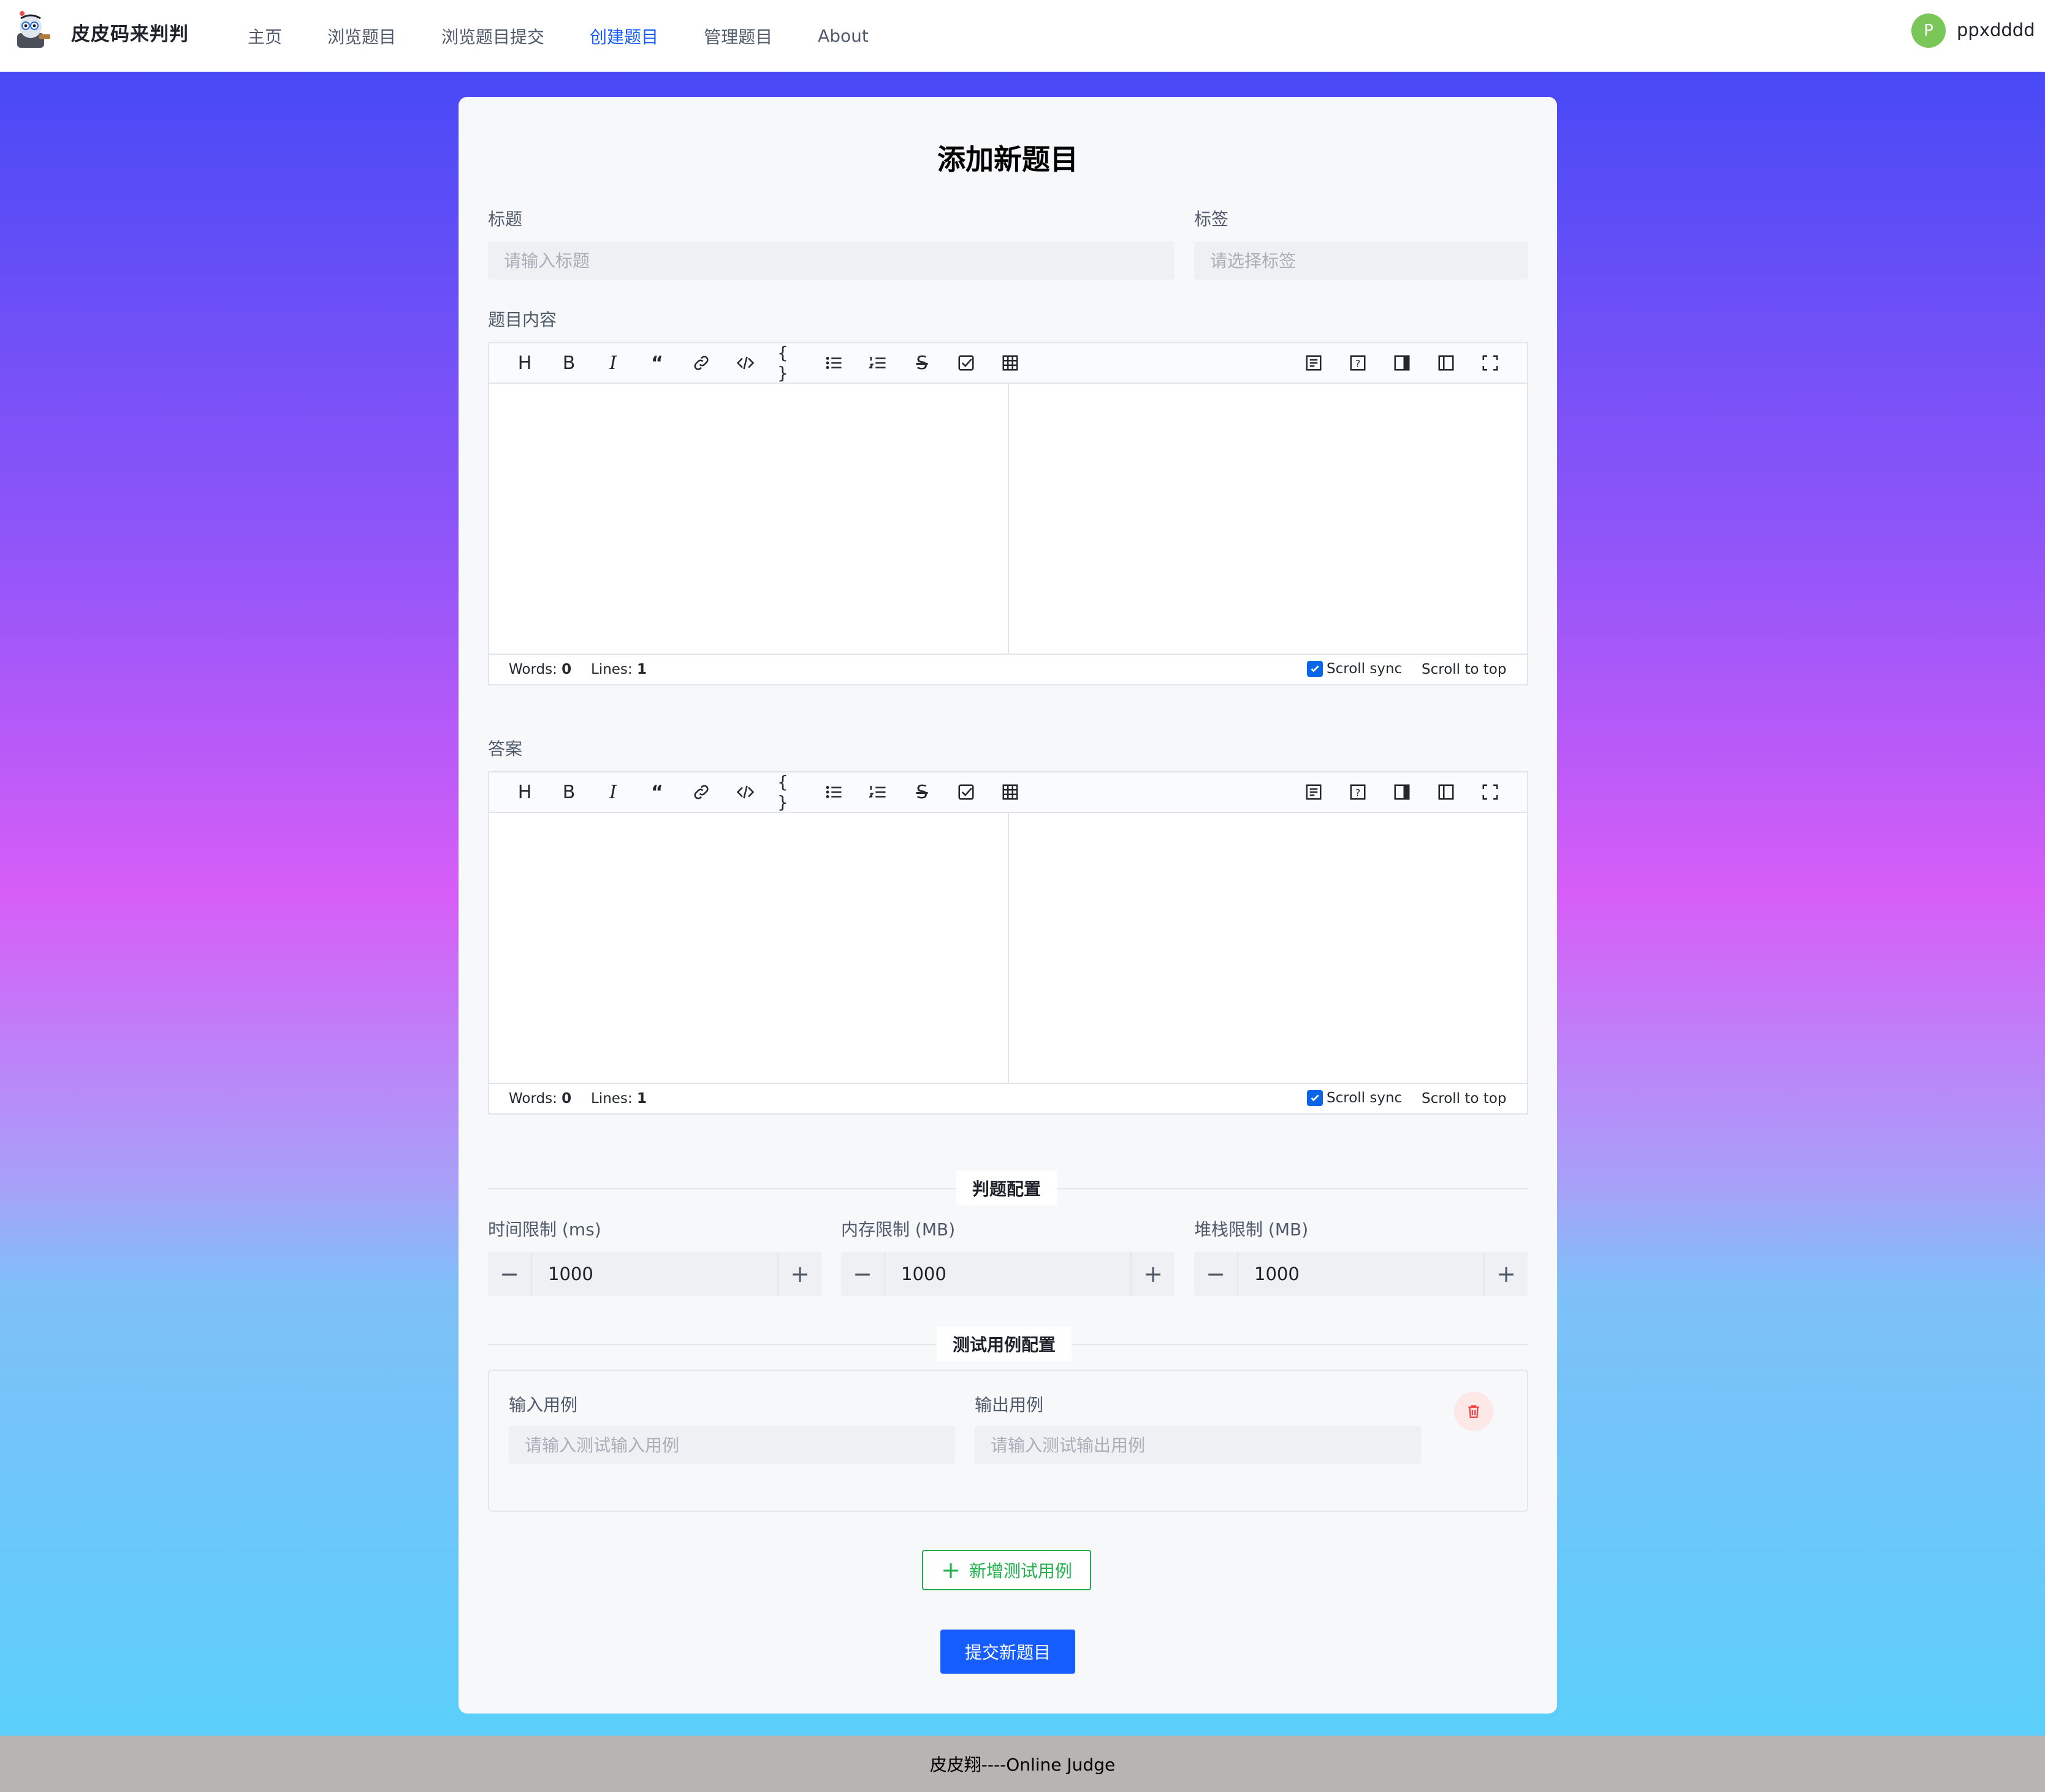  What do you see at coordinates (732, 1445) in the screenshot?
I see `input-case-field` at bounding box center [732, 1445].